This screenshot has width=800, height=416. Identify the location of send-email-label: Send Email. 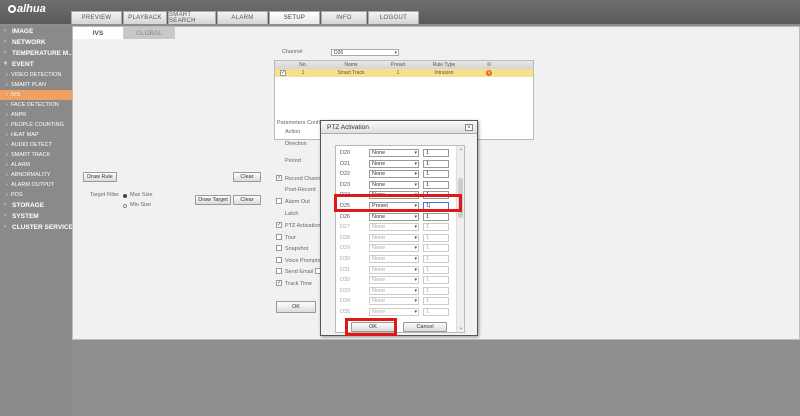
(299, 272).